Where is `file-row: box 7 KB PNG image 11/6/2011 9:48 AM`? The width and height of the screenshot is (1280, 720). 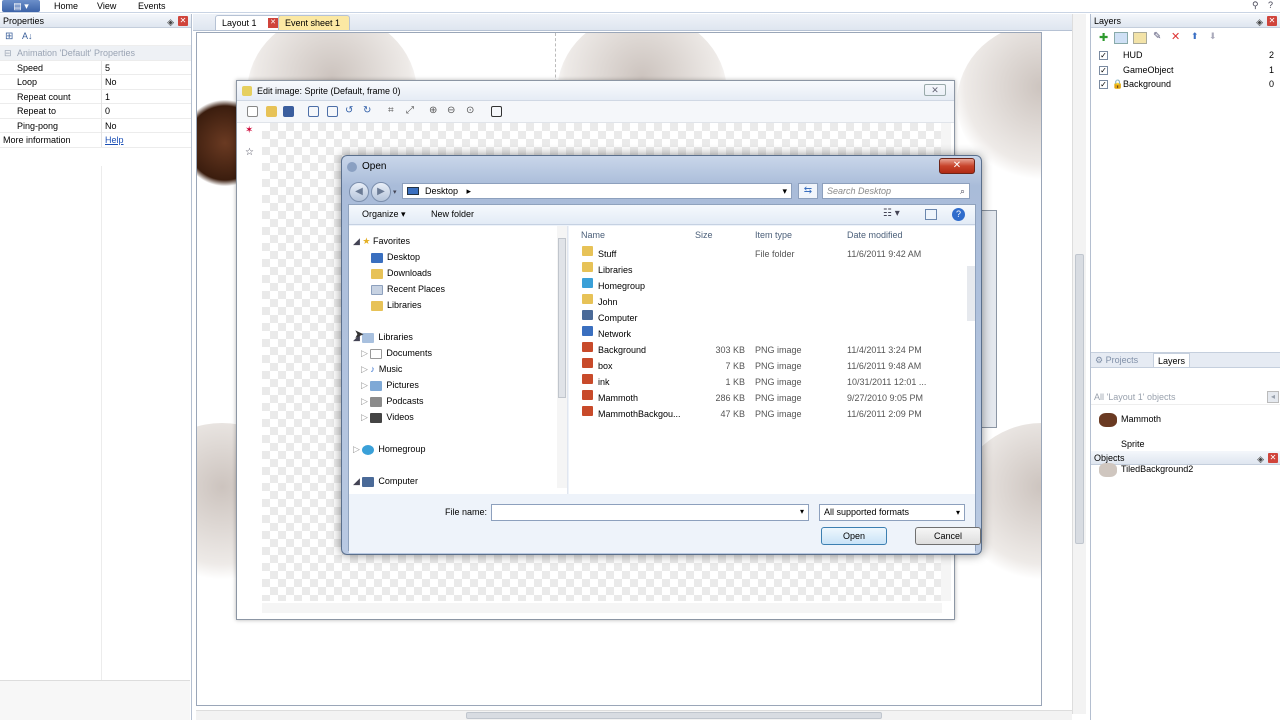 file-row: box 7 KB PNG image 11/6/2011 9:48 AM is located at coordinates (772, 366).